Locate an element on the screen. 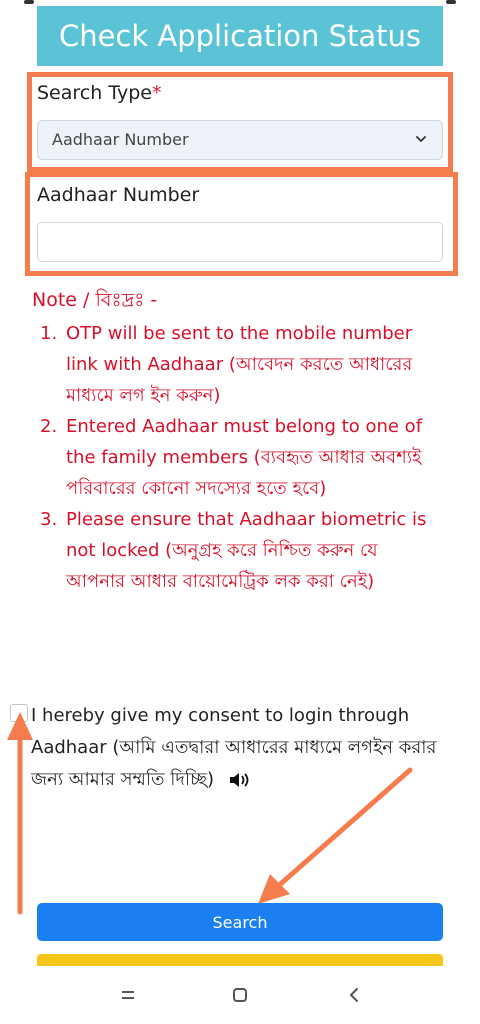 The width and height of the screenshot is (480, 1024). arrow-up-icon is located at coordinates (20, 813).